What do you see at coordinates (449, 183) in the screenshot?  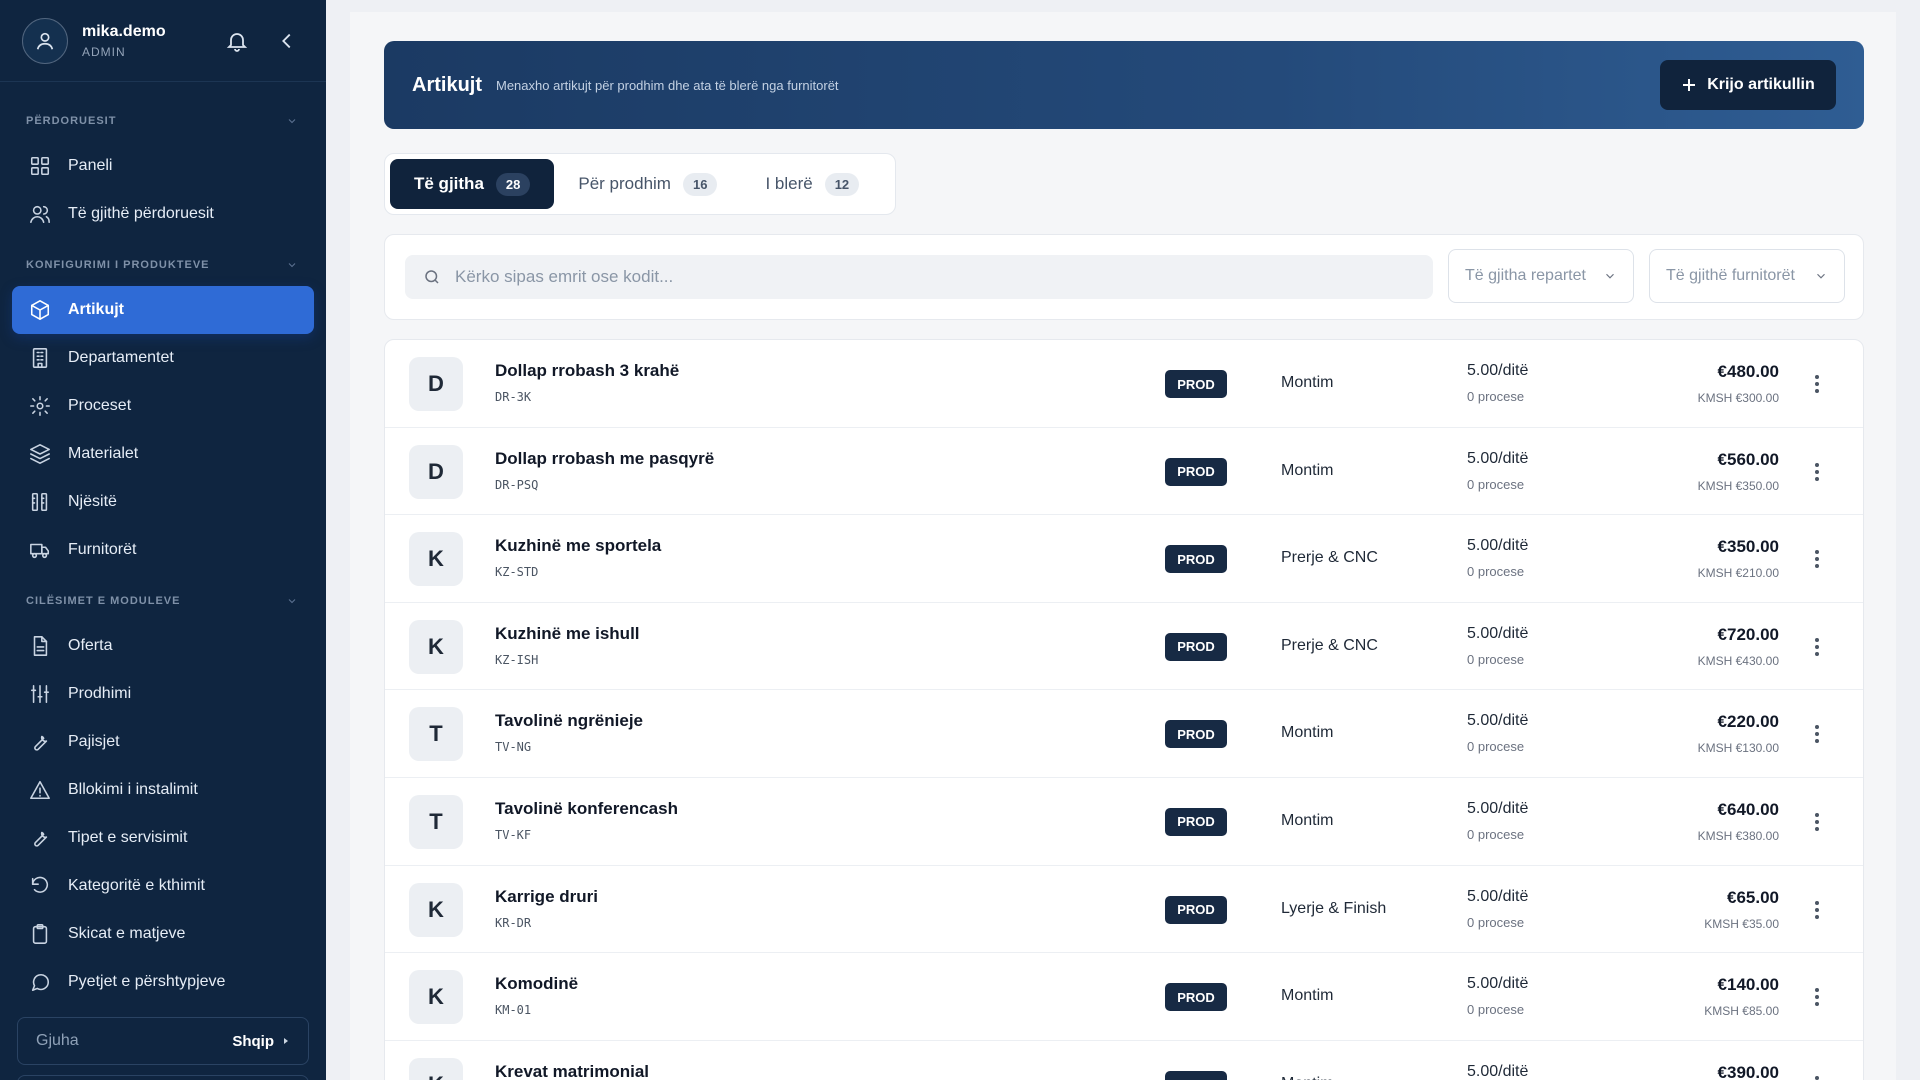 I see `tab-label: Të gjitha` at bounding box center [449, 183].